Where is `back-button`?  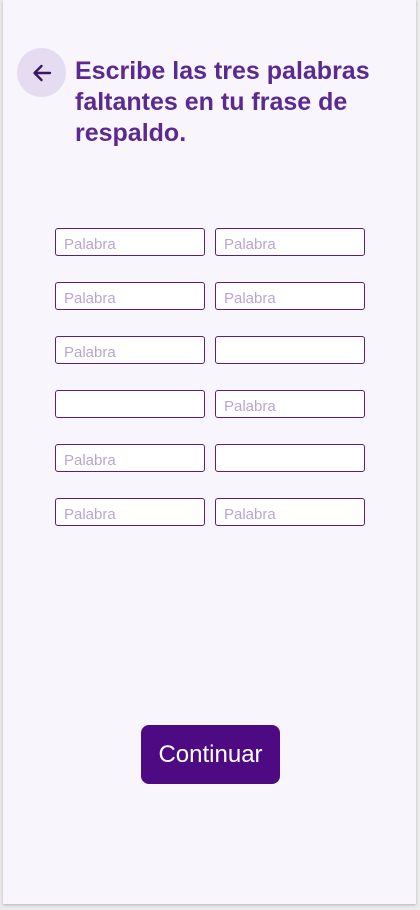 back-button is located at coordinates (41, 72).